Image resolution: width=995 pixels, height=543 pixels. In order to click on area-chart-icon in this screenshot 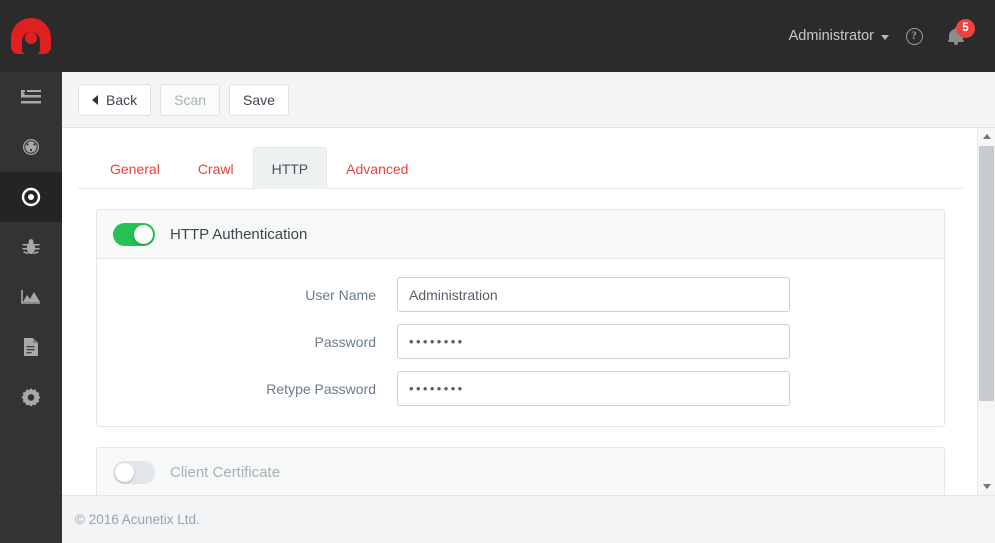, I will do `click(30, 297)`.